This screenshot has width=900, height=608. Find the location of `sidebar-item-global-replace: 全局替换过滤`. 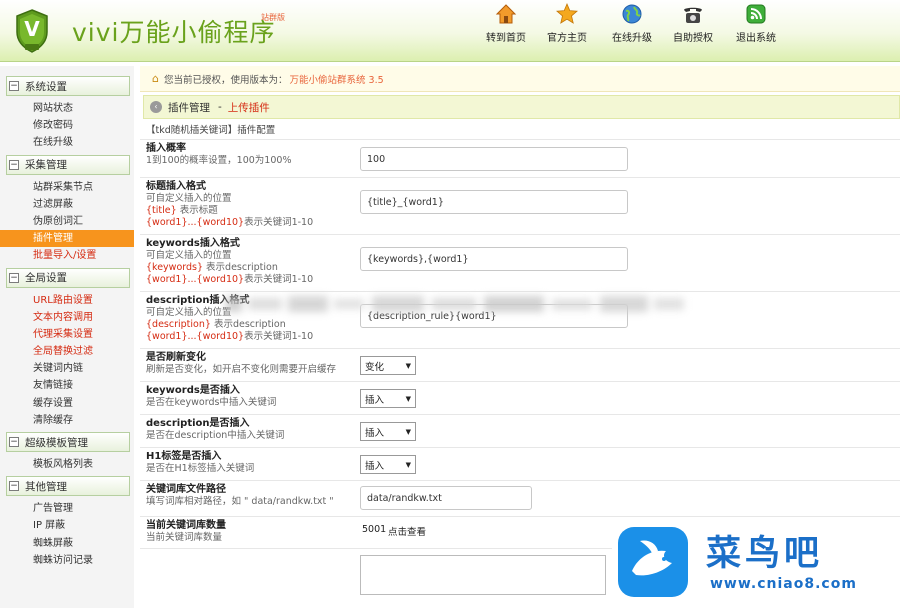

sidebar-item-global-replace: 全局替换过滤 is located at coordinates (67, 351).